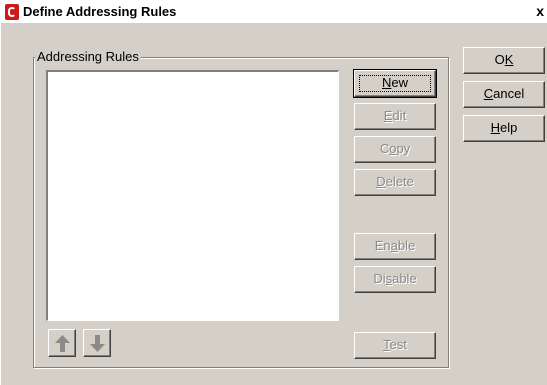 This screenshot has width=547, height=385. I want to click on delete-button: Delete, so click(395, 182).